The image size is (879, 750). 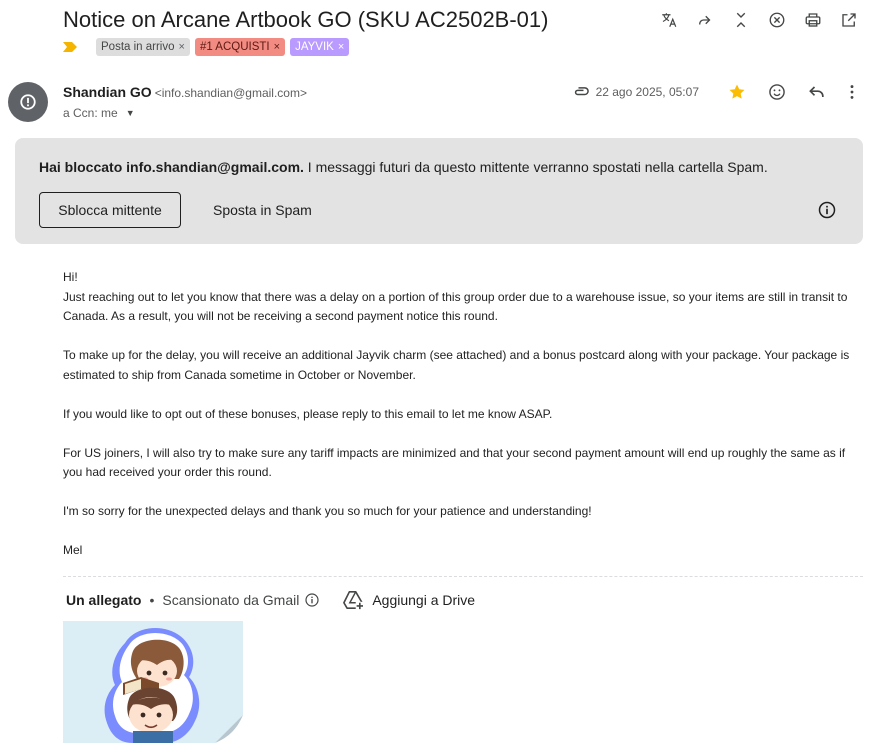 I want to click on label-chip-text: JAYVIK, so click(x=314, y=47).